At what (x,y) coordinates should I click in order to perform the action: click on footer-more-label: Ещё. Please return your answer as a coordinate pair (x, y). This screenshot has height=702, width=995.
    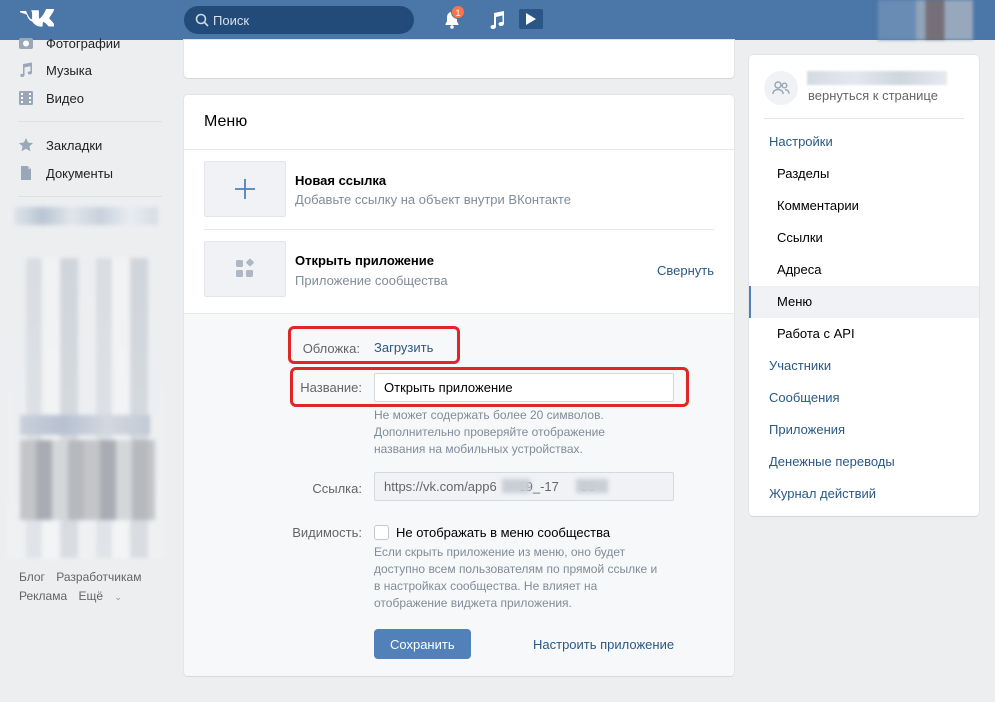
    Looking at the image, I should click on (91, 596).